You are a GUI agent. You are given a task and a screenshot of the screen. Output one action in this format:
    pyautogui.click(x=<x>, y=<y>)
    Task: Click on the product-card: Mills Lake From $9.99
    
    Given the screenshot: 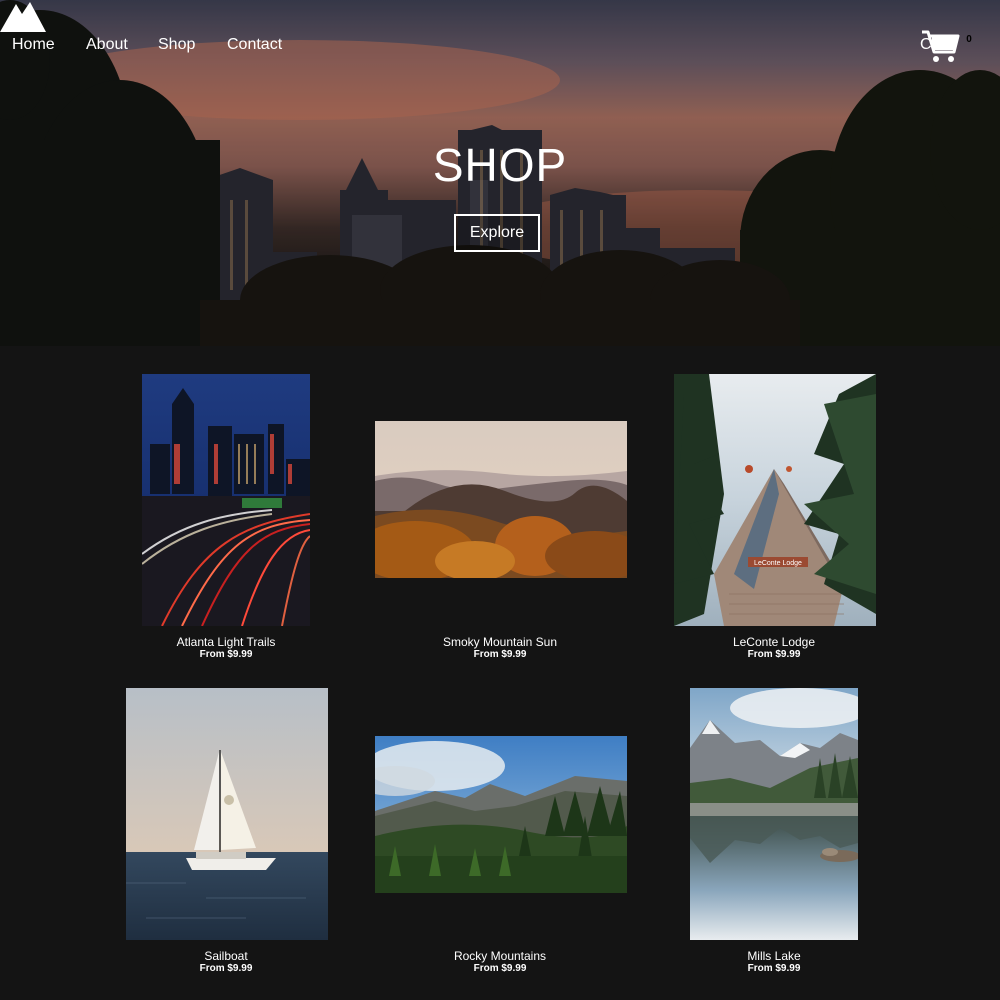 What is the action you would take?
    pyautogui.click(x=774, y=833)
    